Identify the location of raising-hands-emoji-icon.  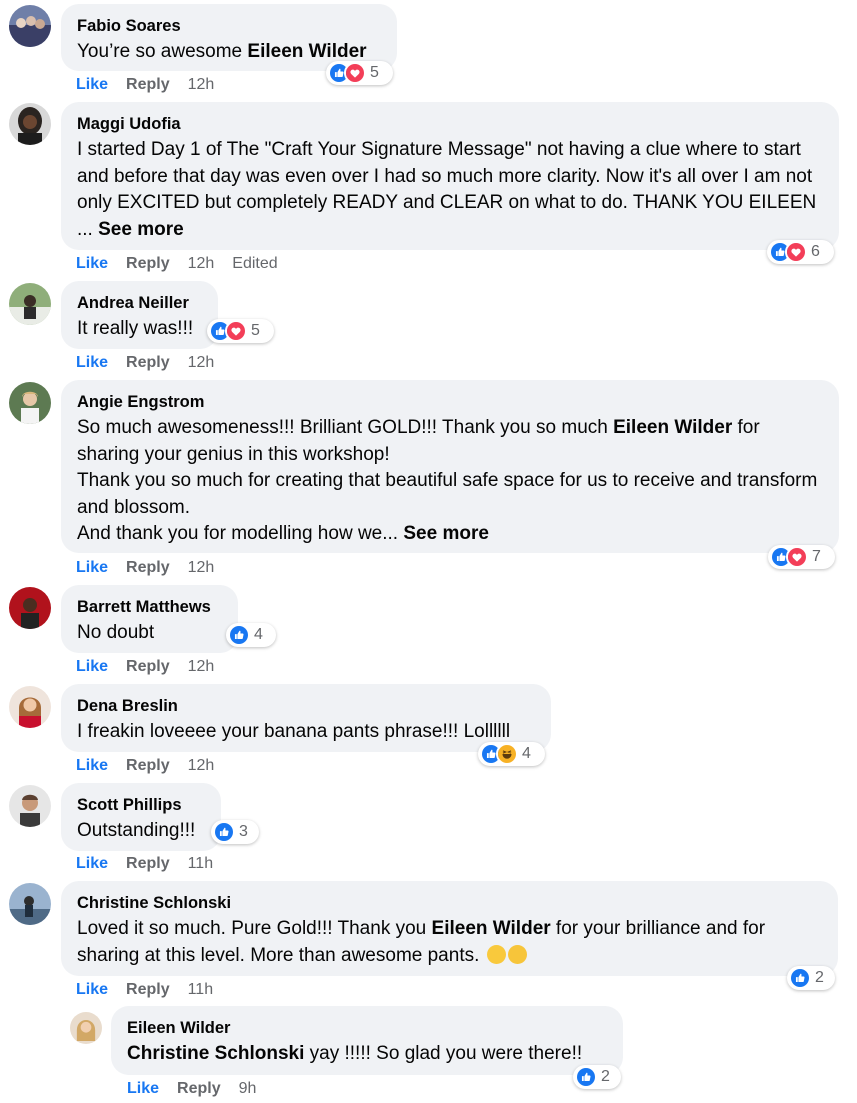
(496, 954).